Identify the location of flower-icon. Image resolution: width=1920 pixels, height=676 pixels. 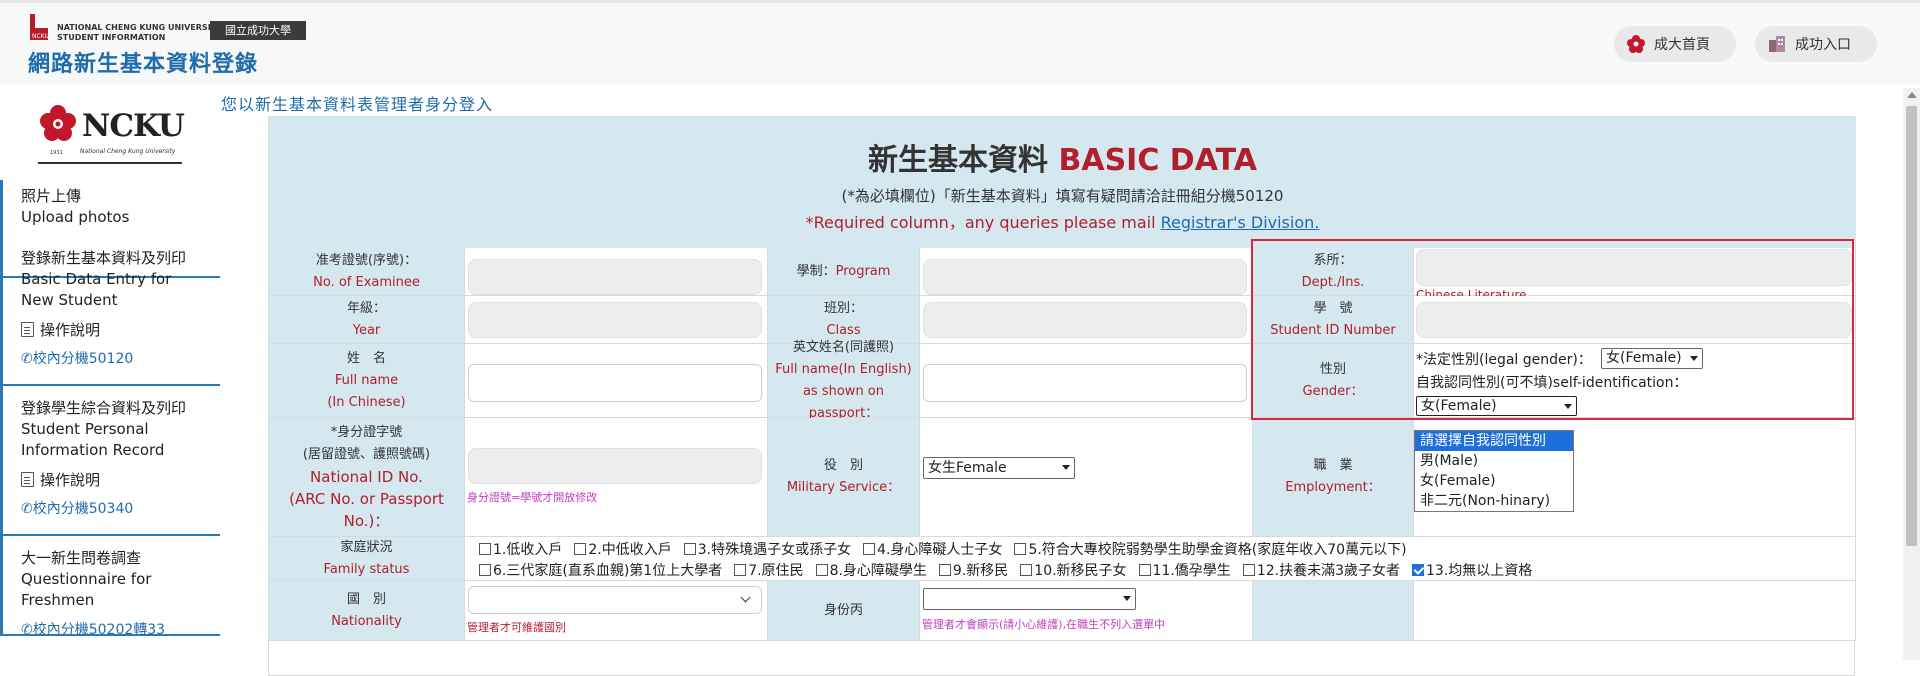
(1636, 44).